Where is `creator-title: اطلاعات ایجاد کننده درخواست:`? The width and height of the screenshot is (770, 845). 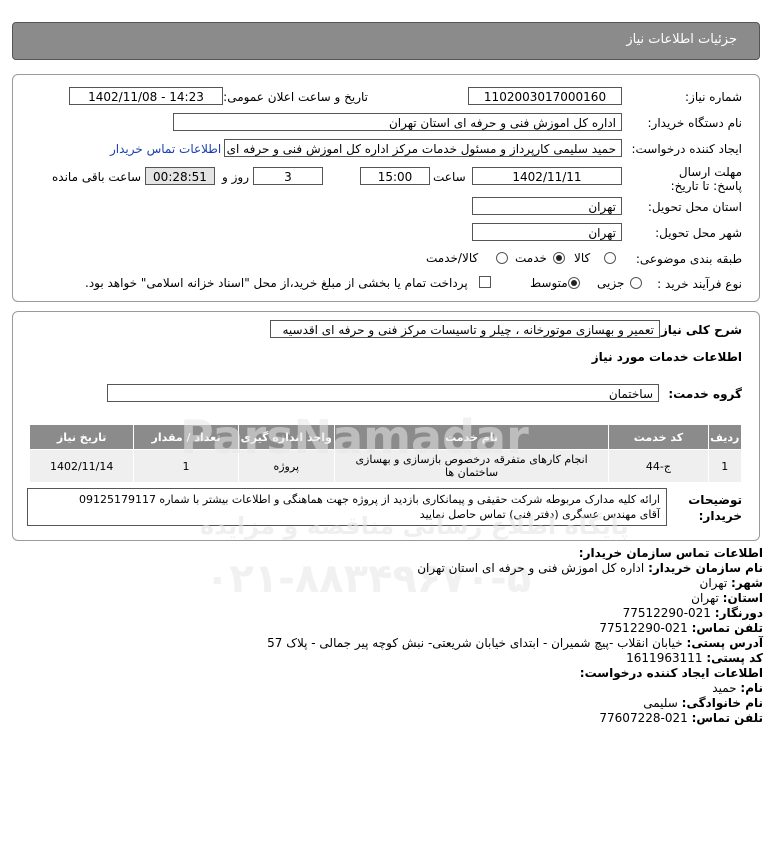 creator-title: اطلاعات ایجاد کننده درخواست: is located at coordinates (671, 673).